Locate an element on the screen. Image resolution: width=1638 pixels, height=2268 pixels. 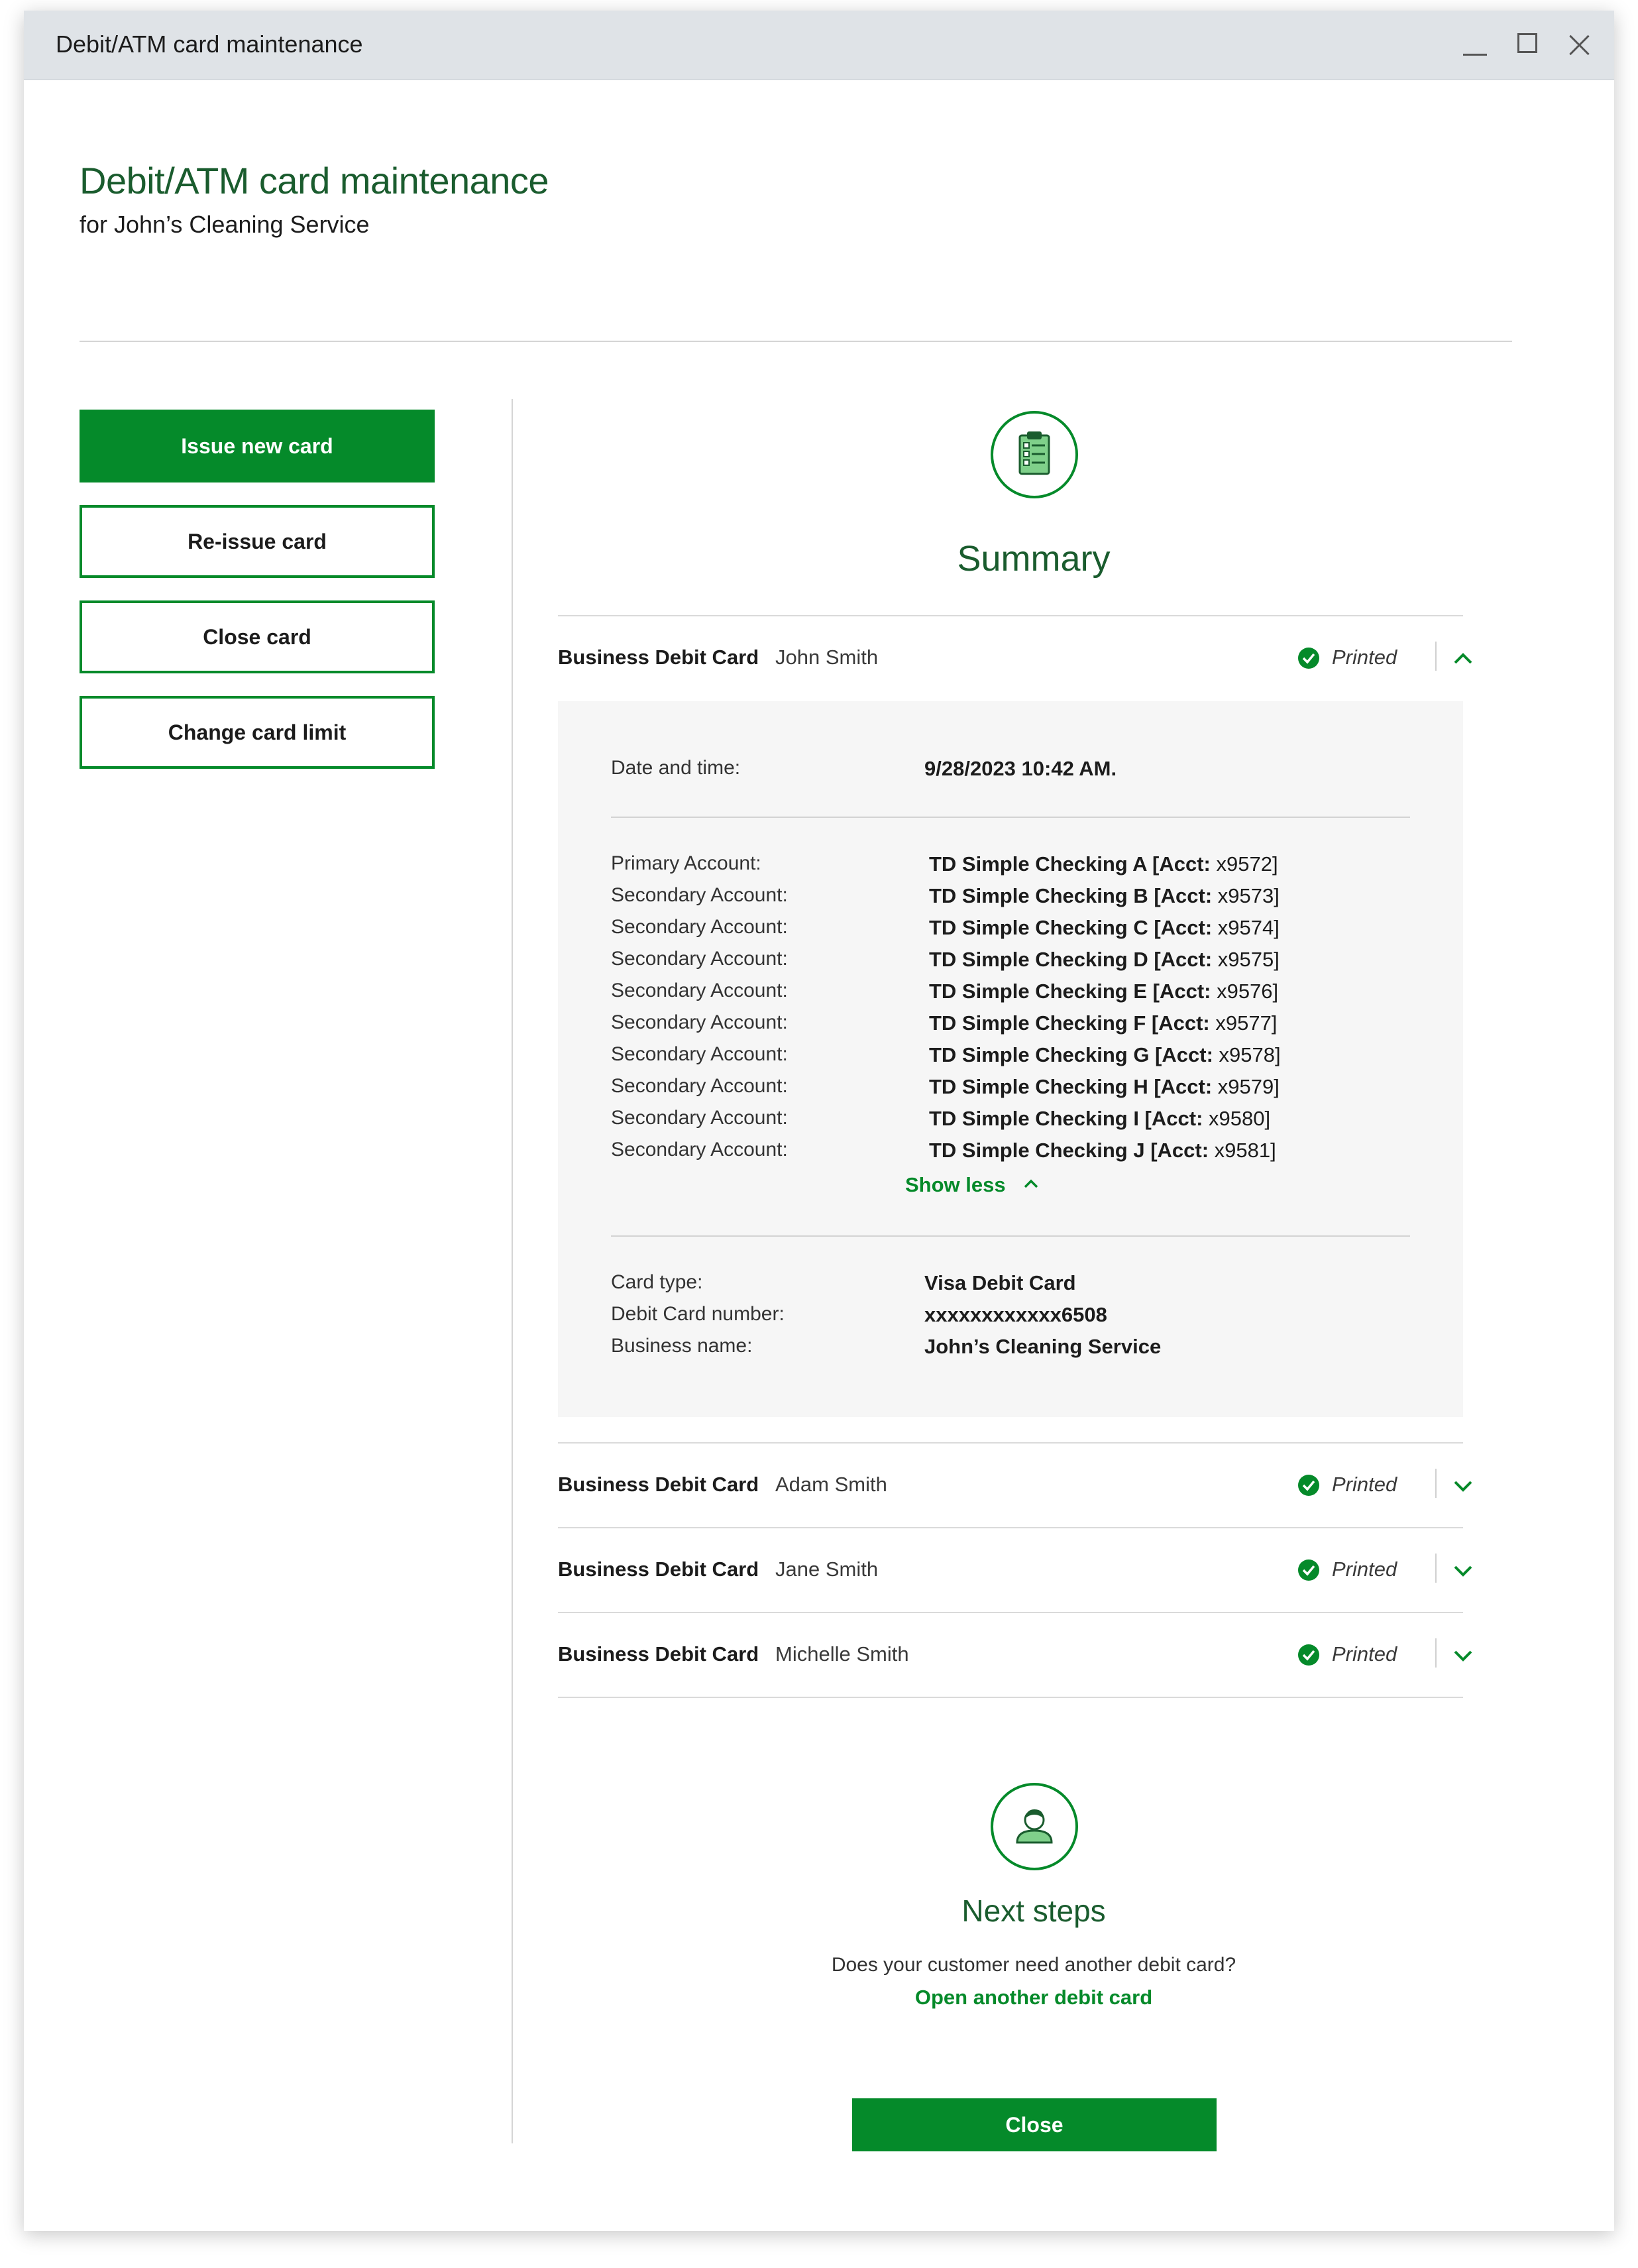
account-value: TD Simple Checking F [Acct: x9577] is located at coordinates (1103, 1023).